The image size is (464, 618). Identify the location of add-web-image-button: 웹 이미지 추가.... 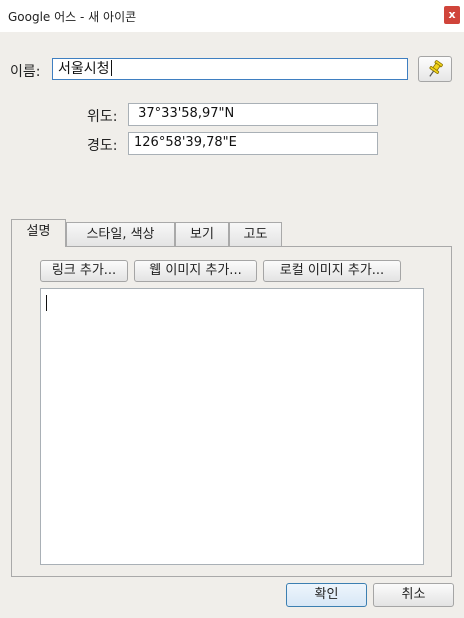
(195, 271).